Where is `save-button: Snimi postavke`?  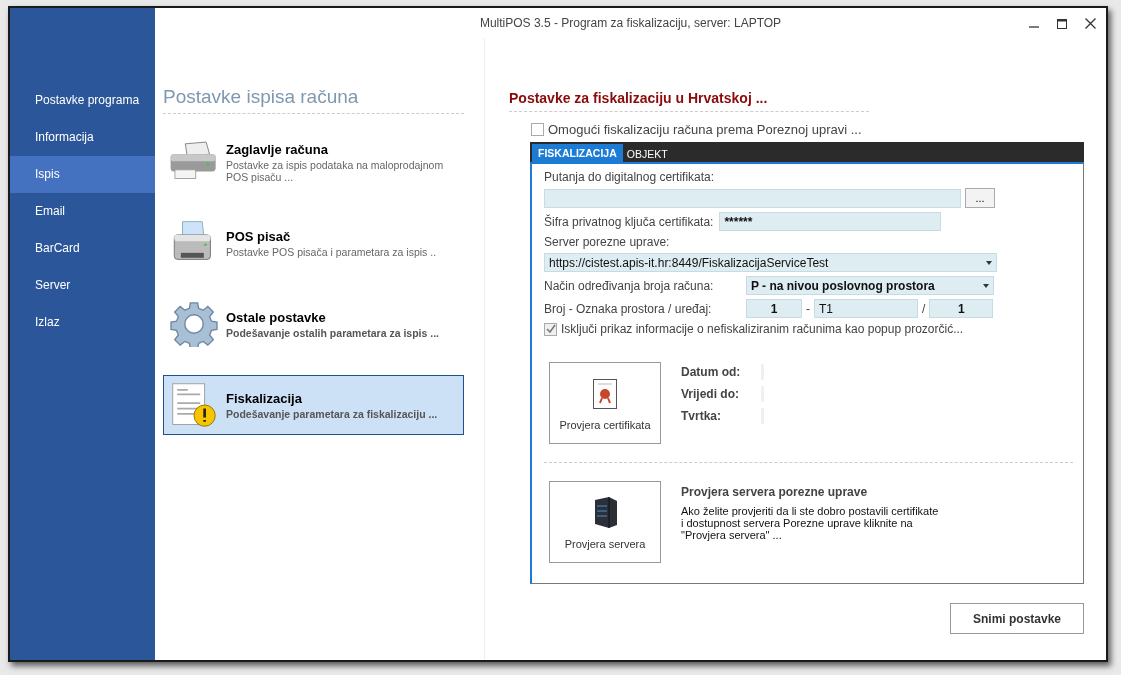
save-button: Snimi postavke is located at coordinates (1017, 618).